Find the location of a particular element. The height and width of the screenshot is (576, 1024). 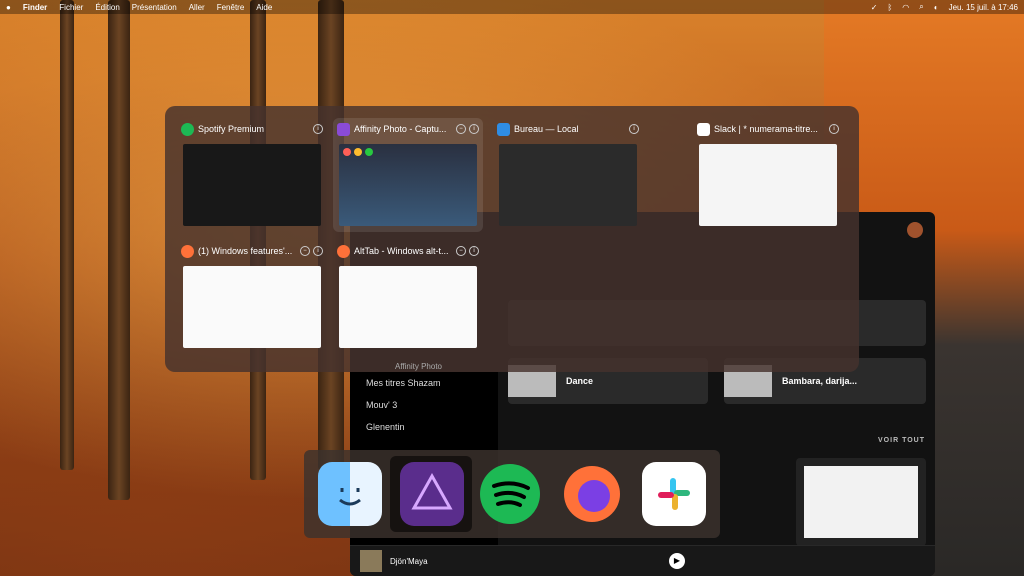

tile-label: Spotify Premium is located at coordinates (231, 129).